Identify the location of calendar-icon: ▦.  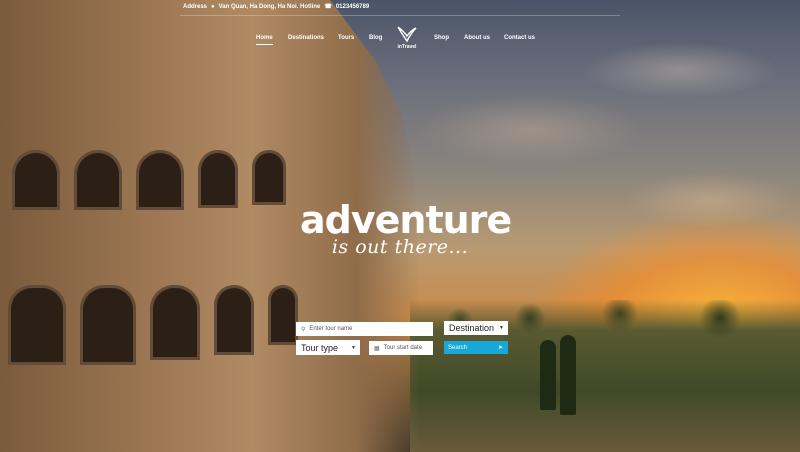
(377, 348).